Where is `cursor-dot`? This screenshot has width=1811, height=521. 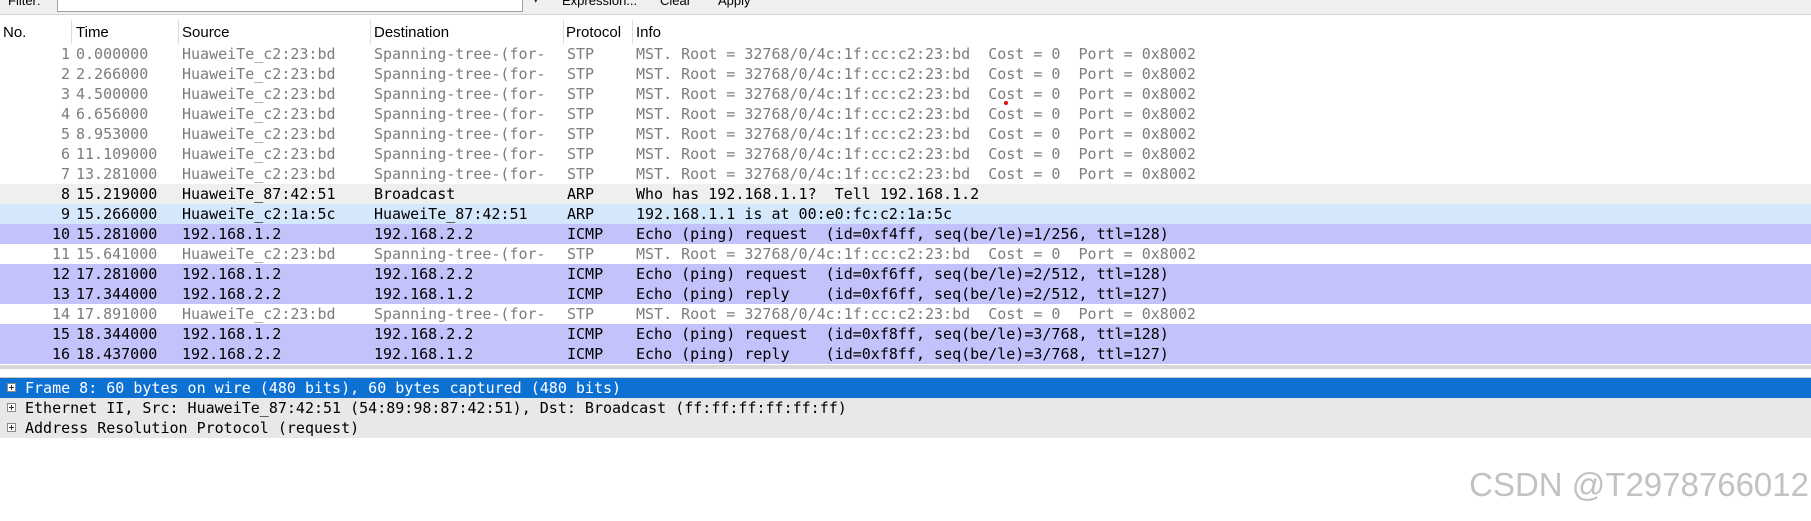
cursor-dot is located at coordinates (1006, 103).